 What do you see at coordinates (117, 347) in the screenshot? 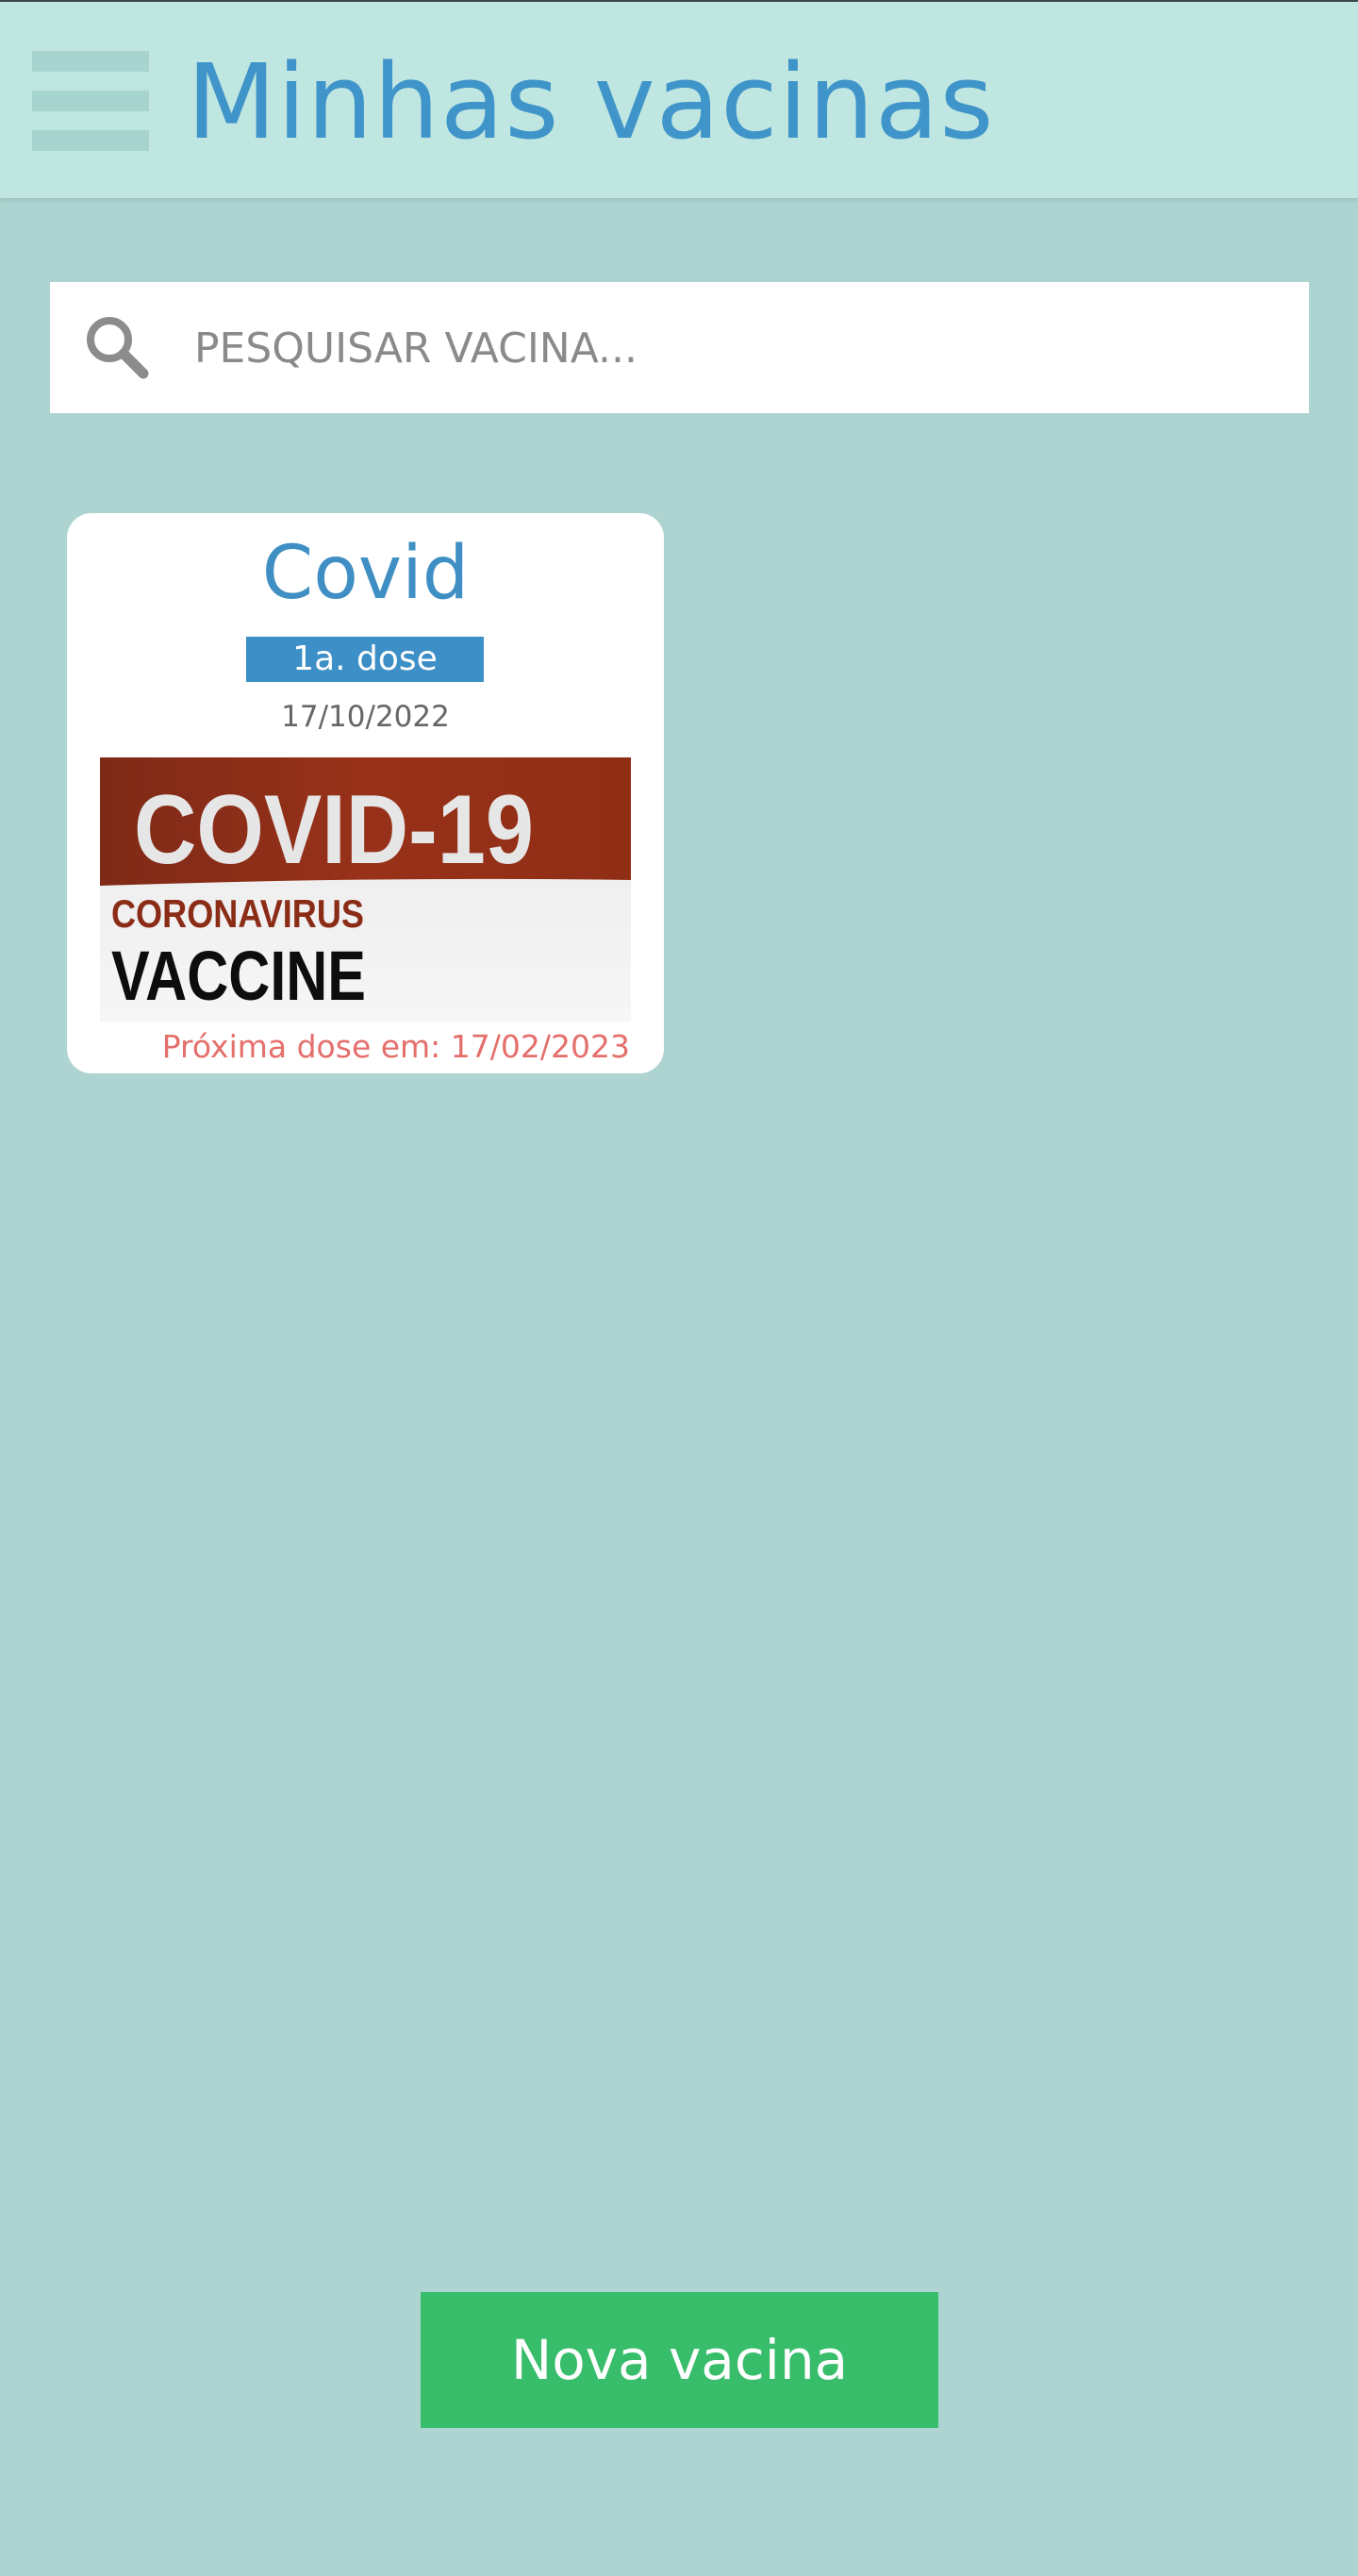
I see `search-icon` at bounding box center [117, 347].